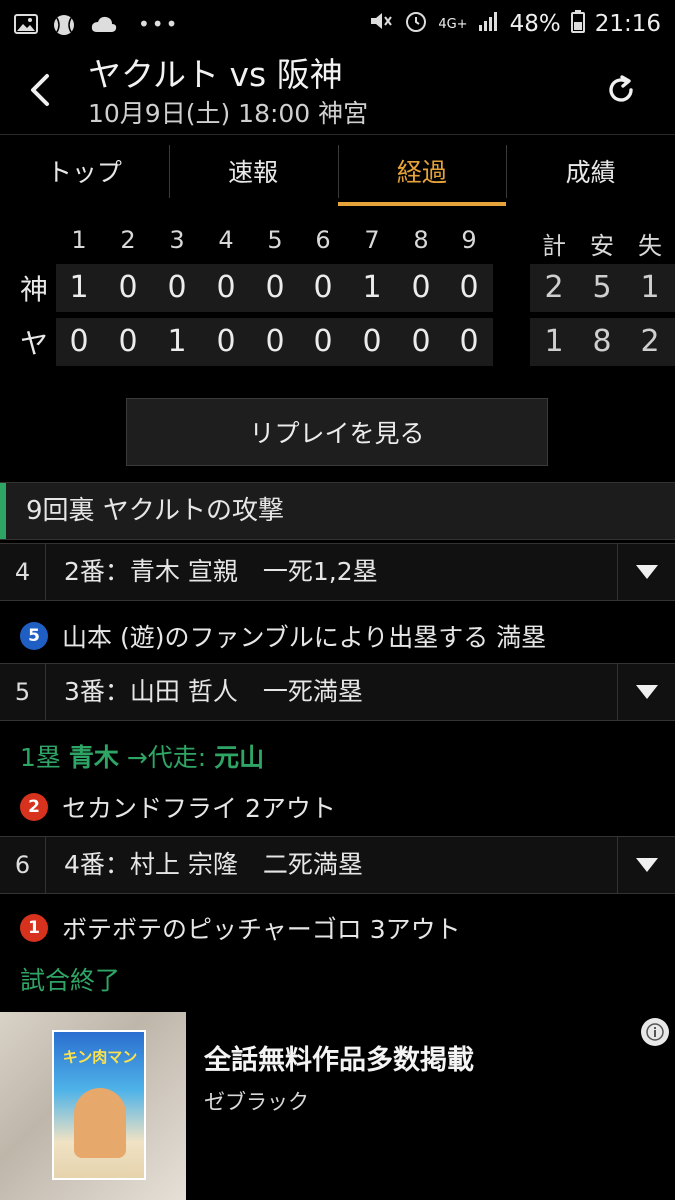  What do you see at coordinates (26, 24) in the screenshot?
I see `image-icon` at bounding box center [26, 24].